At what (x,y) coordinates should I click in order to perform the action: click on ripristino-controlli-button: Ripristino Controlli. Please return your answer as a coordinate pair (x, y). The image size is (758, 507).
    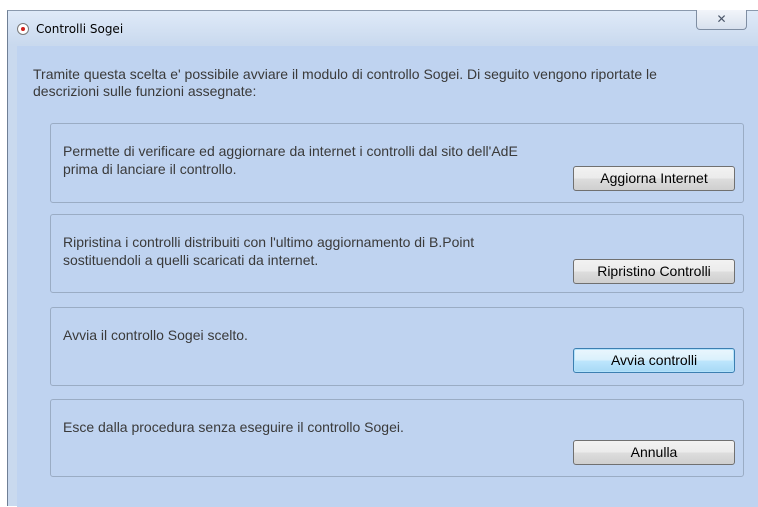
    Looking at the image, I should click on (654, 271).